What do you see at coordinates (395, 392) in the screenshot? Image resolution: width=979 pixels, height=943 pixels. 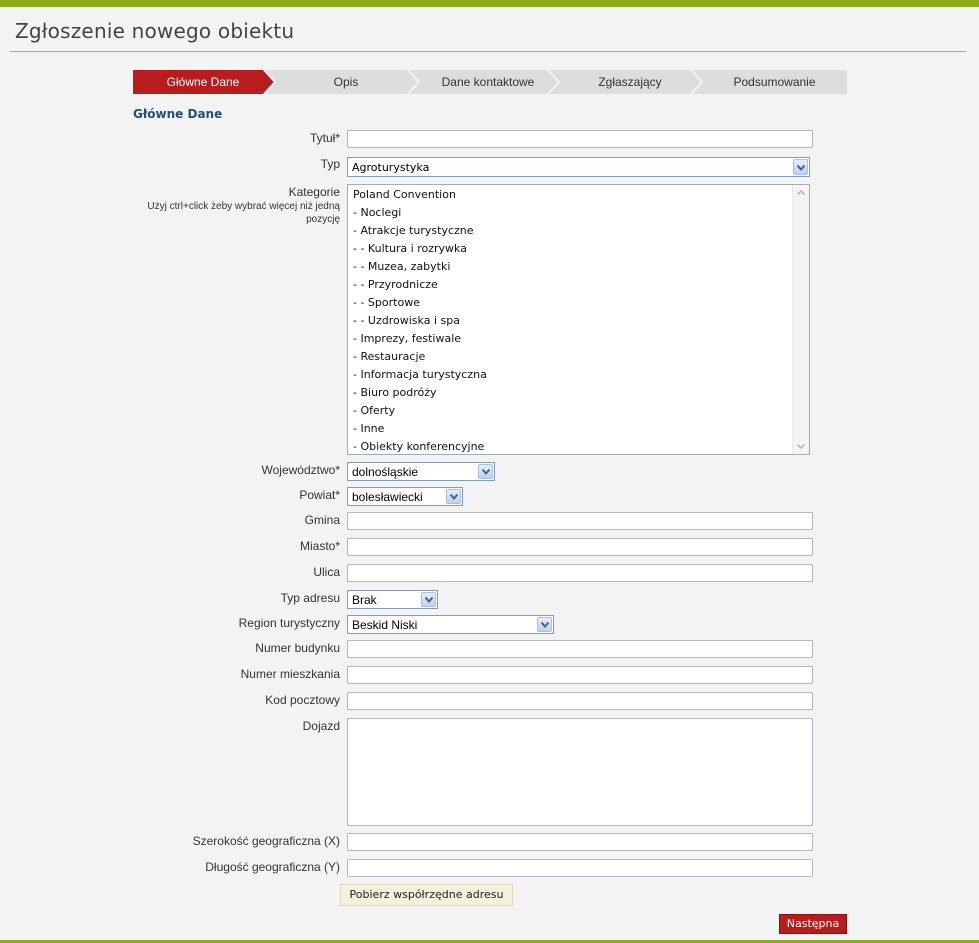 I see `list-item: - Biuro podróży` at bounding box center [395, 392].